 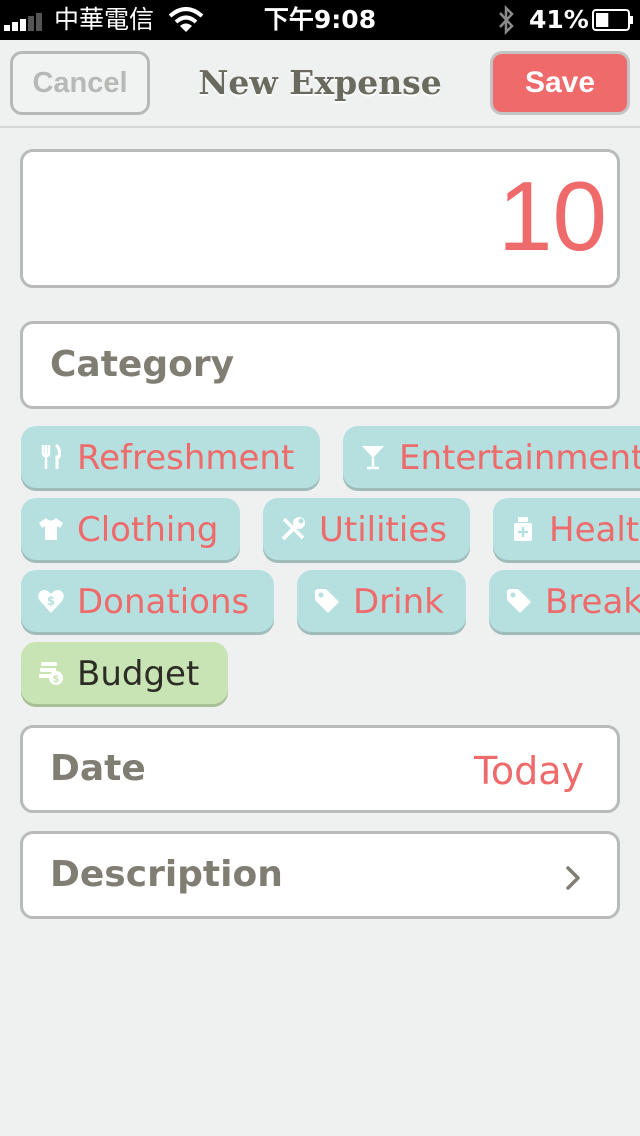 What do you see at coordinates (138, 674) in the screenshot?
I see `chip-label: Budget` at bounding box center [138, 674].